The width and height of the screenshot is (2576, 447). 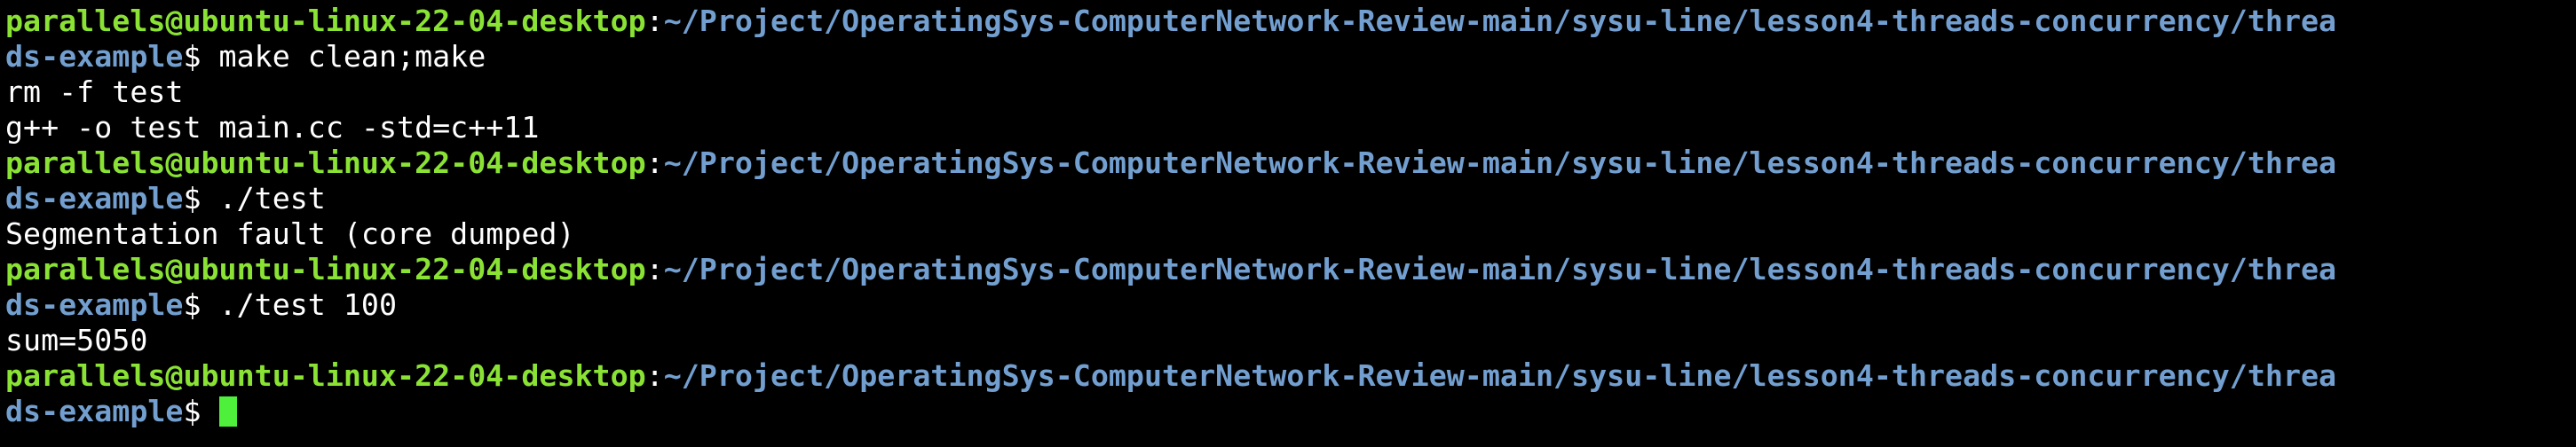 I want to click on output-line: sum=5050, so click(x=76, y=340).